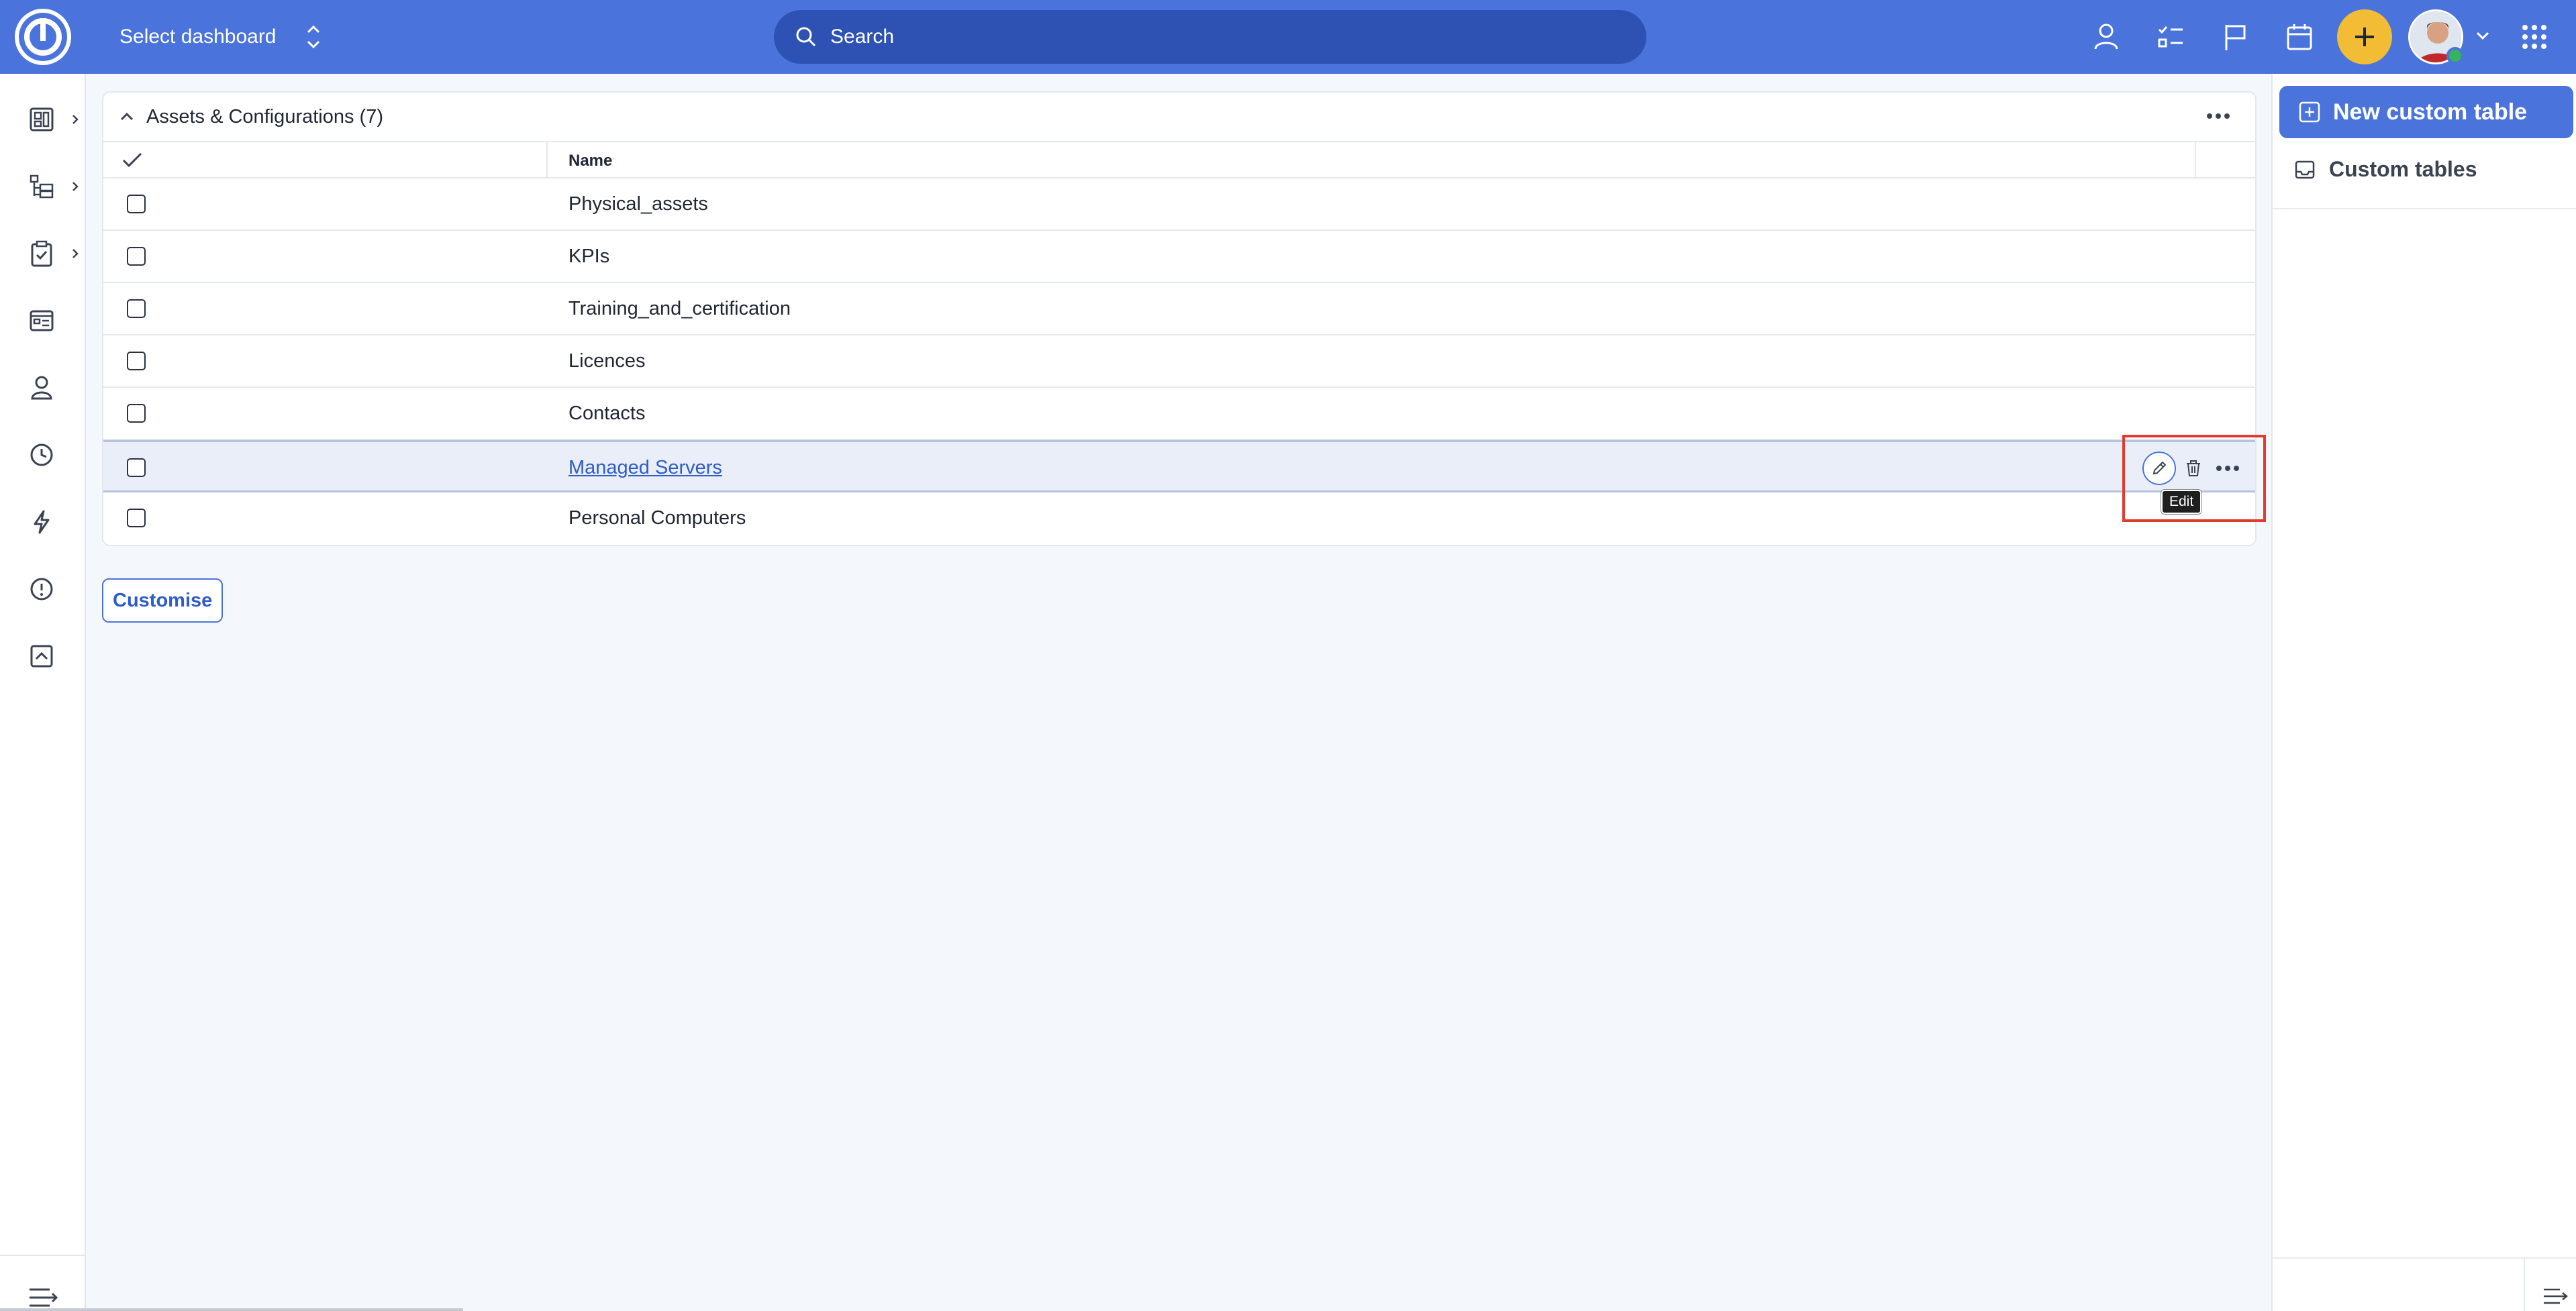 This screenshot has height=1311, width=2576. What do you see at coordinates (638, 204) in the screenshot?
I see `row-name: Physical_assets` at bounding box center [638, 204].